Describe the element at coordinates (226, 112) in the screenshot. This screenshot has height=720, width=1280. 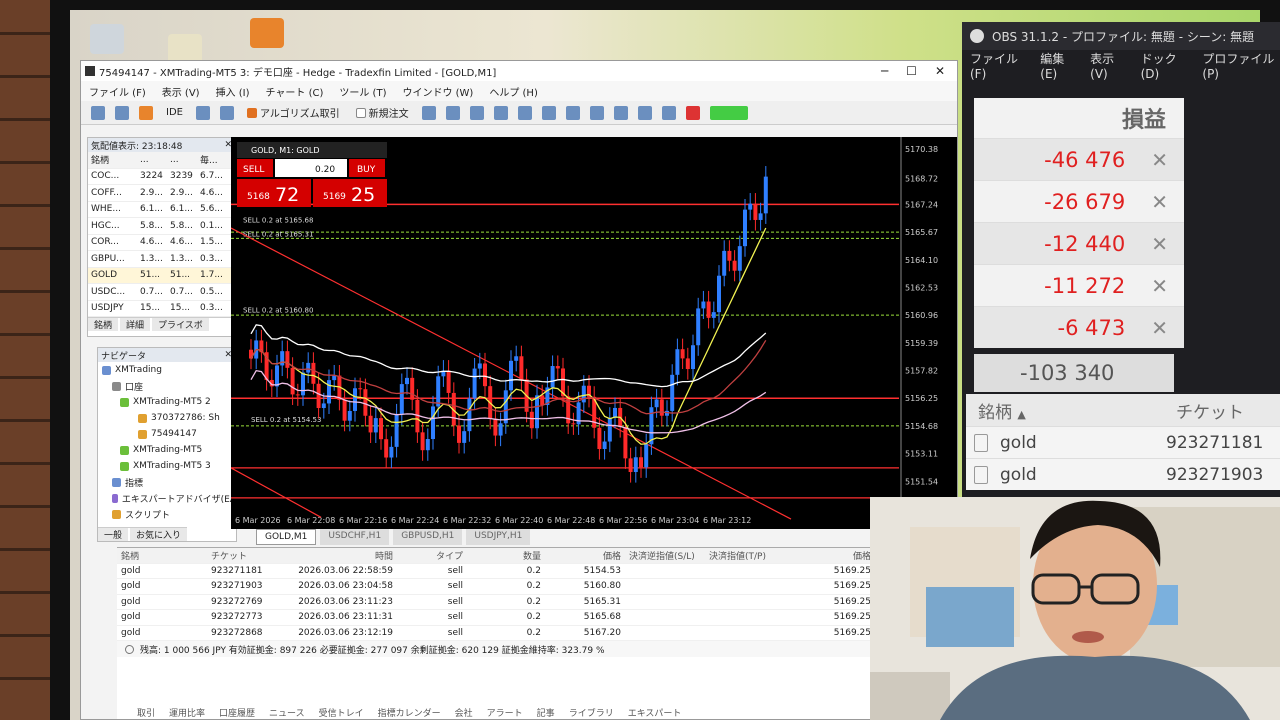
I see `signals-icon` at that location.